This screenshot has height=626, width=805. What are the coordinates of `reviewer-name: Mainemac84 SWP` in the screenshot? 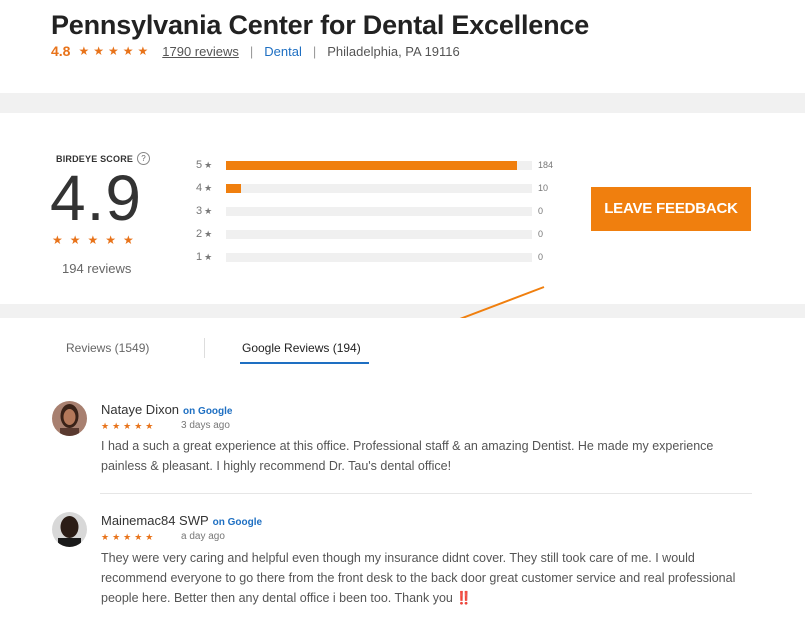 It's located at (155, 520).